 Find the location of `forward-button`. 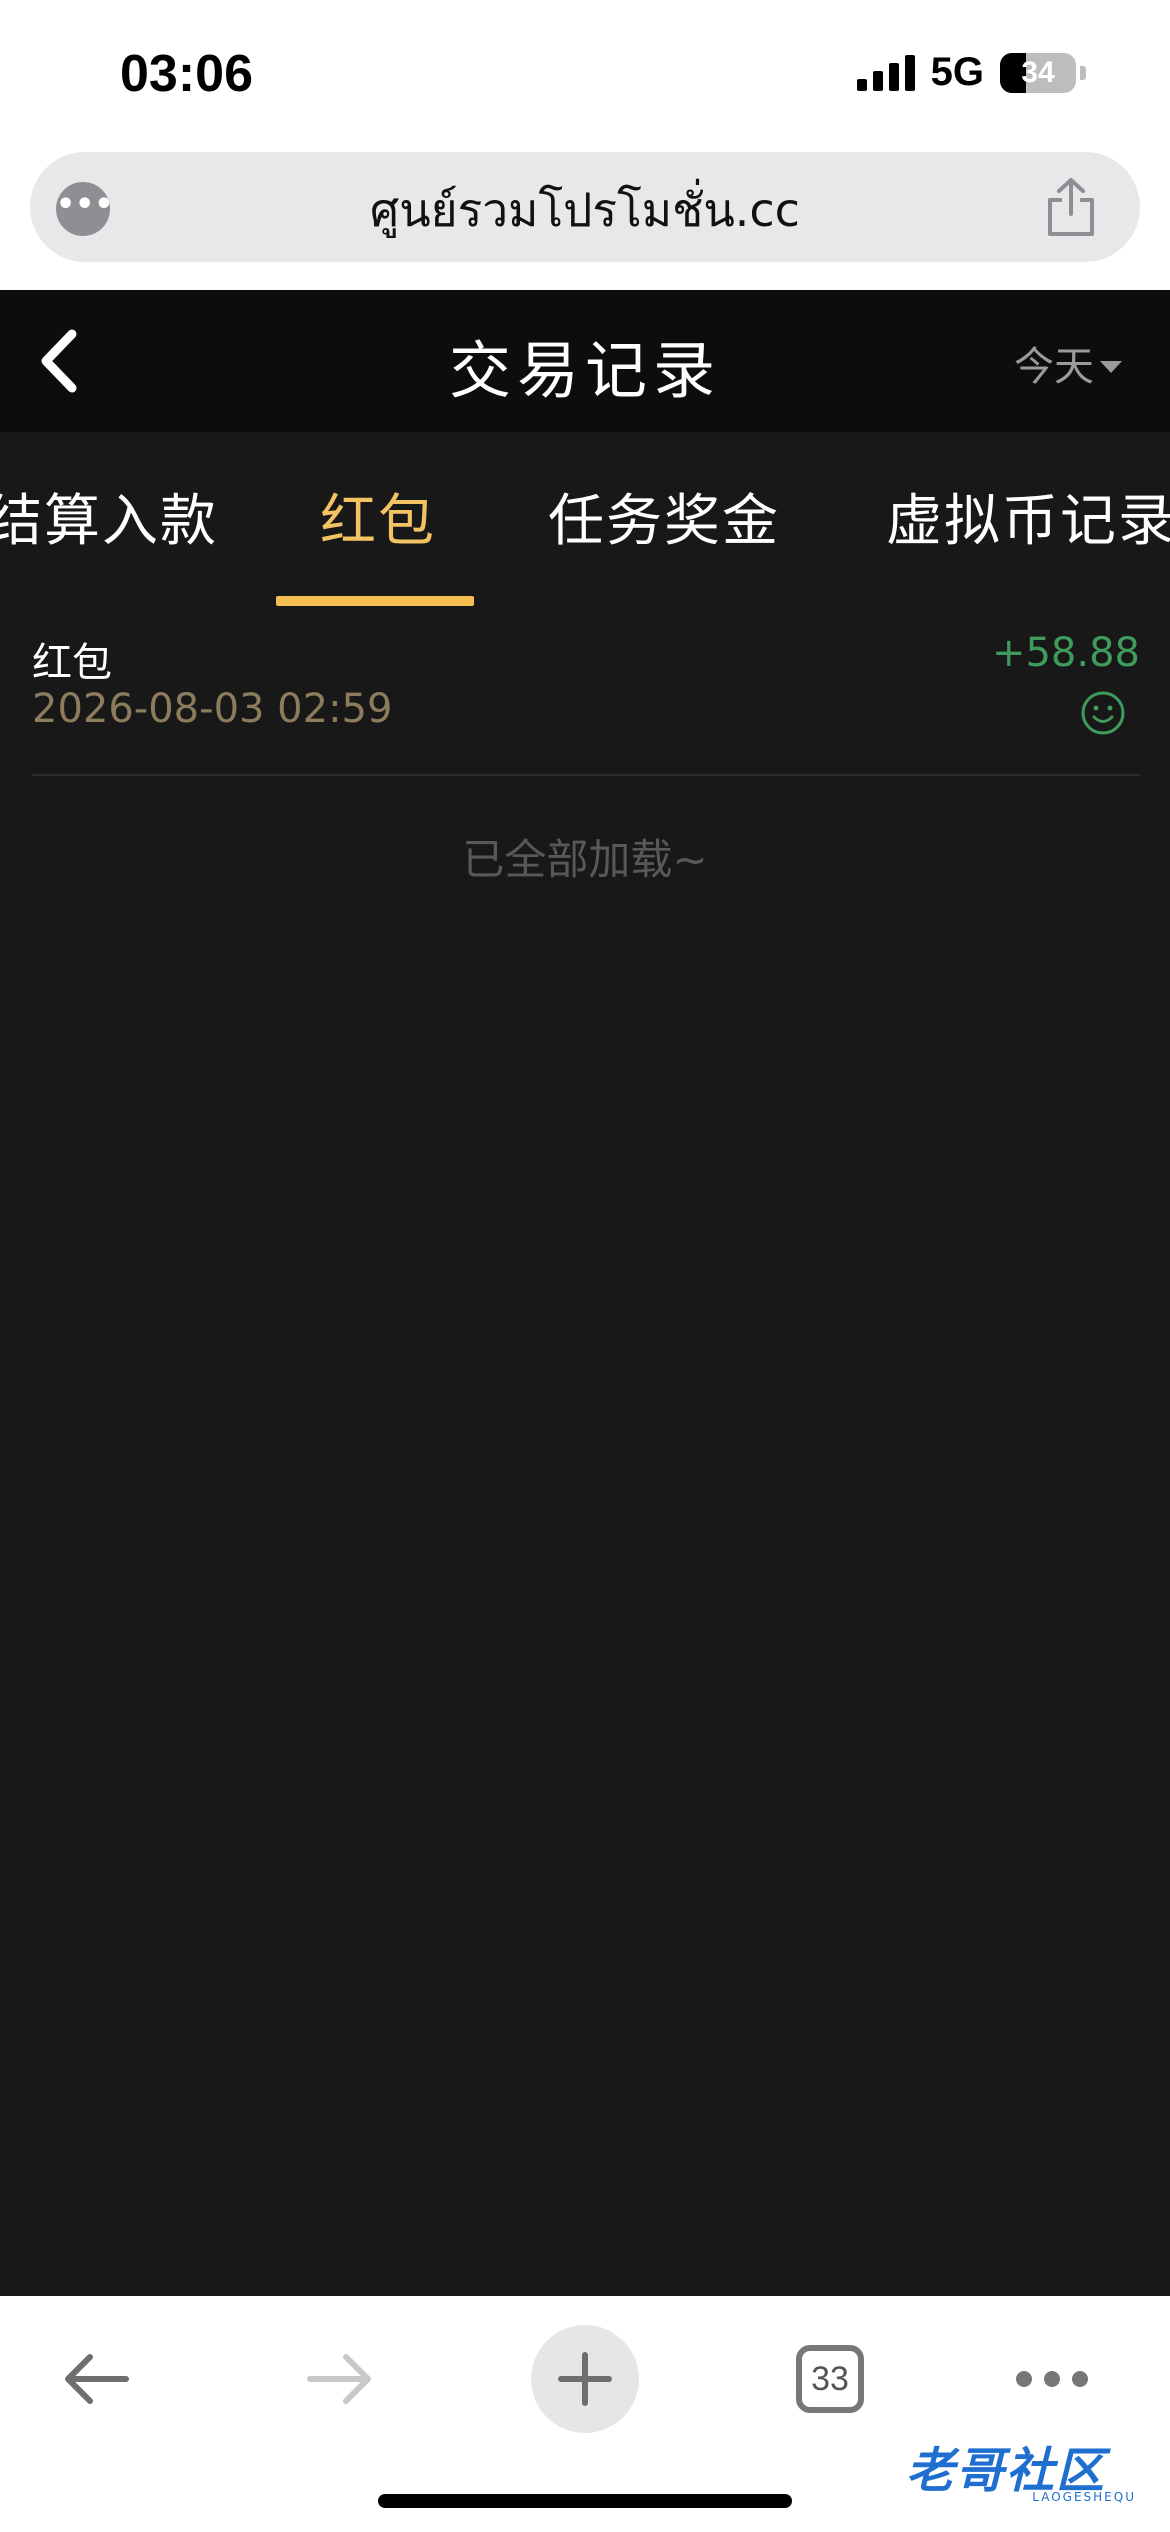

forward-button is located at coordinates (340, 2379).